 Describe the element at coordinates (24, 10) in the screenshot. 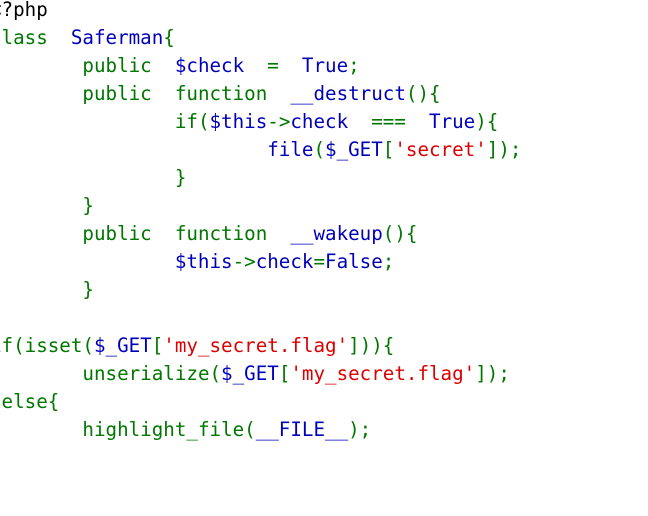

I see `code-token-html: <?php` at that location.